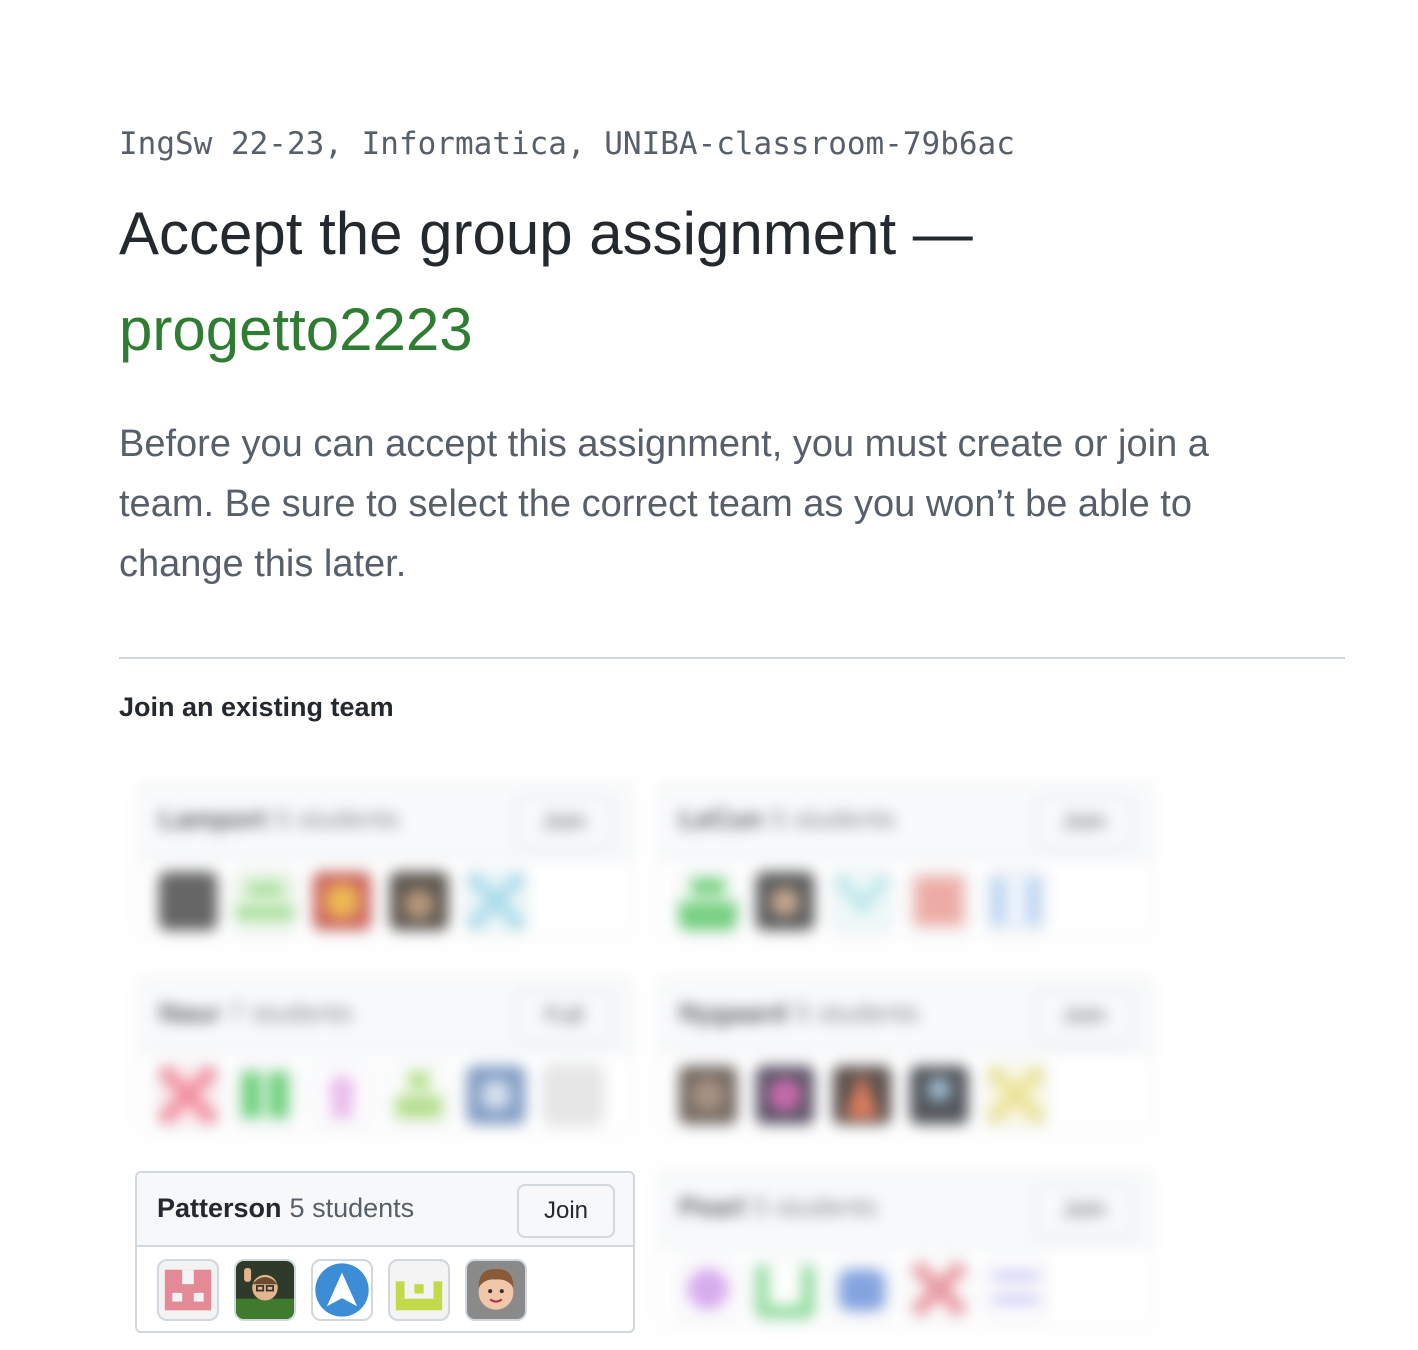 Image resolution: width=1418 pixels, height=1350 pixels. What do you see at coordinates (265, 1290) in the screenshot?
I see `memoji-waving-avatar` at bounding box center [265, 1290].